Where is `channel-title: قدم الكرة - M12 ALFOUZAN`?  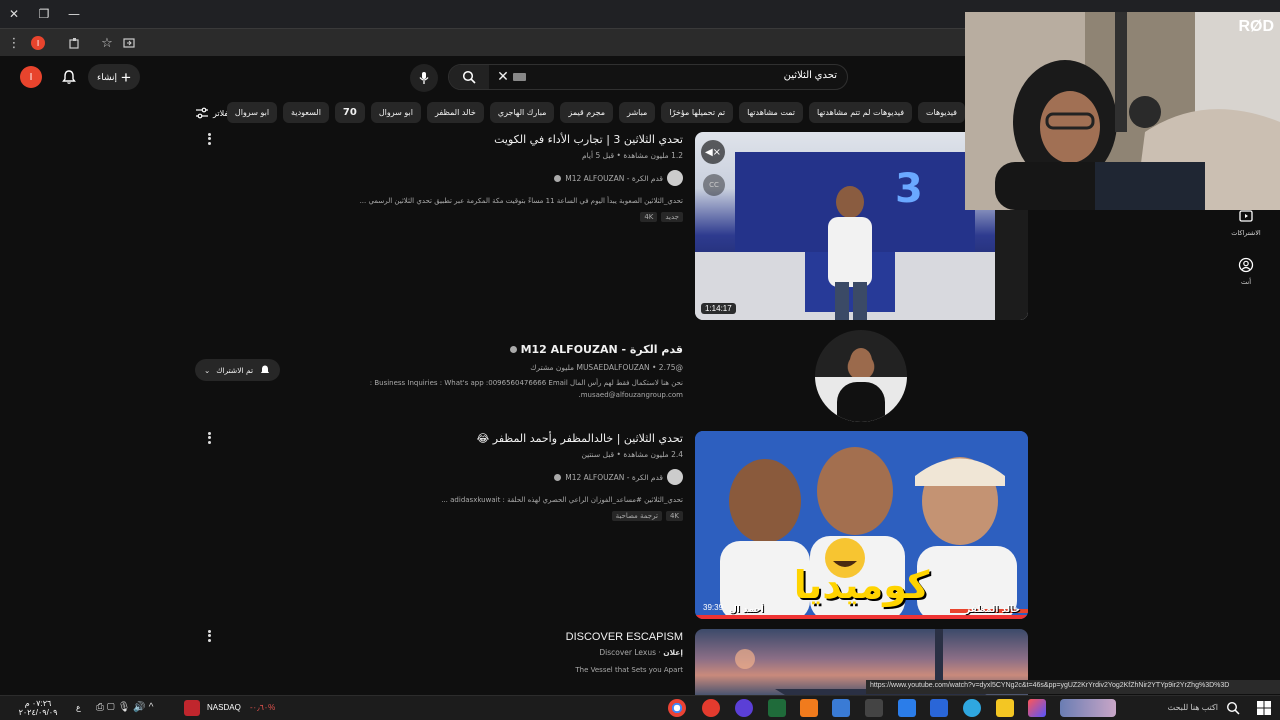
channel-title: قدم الكرة - M12 ALFOUZAN is located at coordinates (439, 350).